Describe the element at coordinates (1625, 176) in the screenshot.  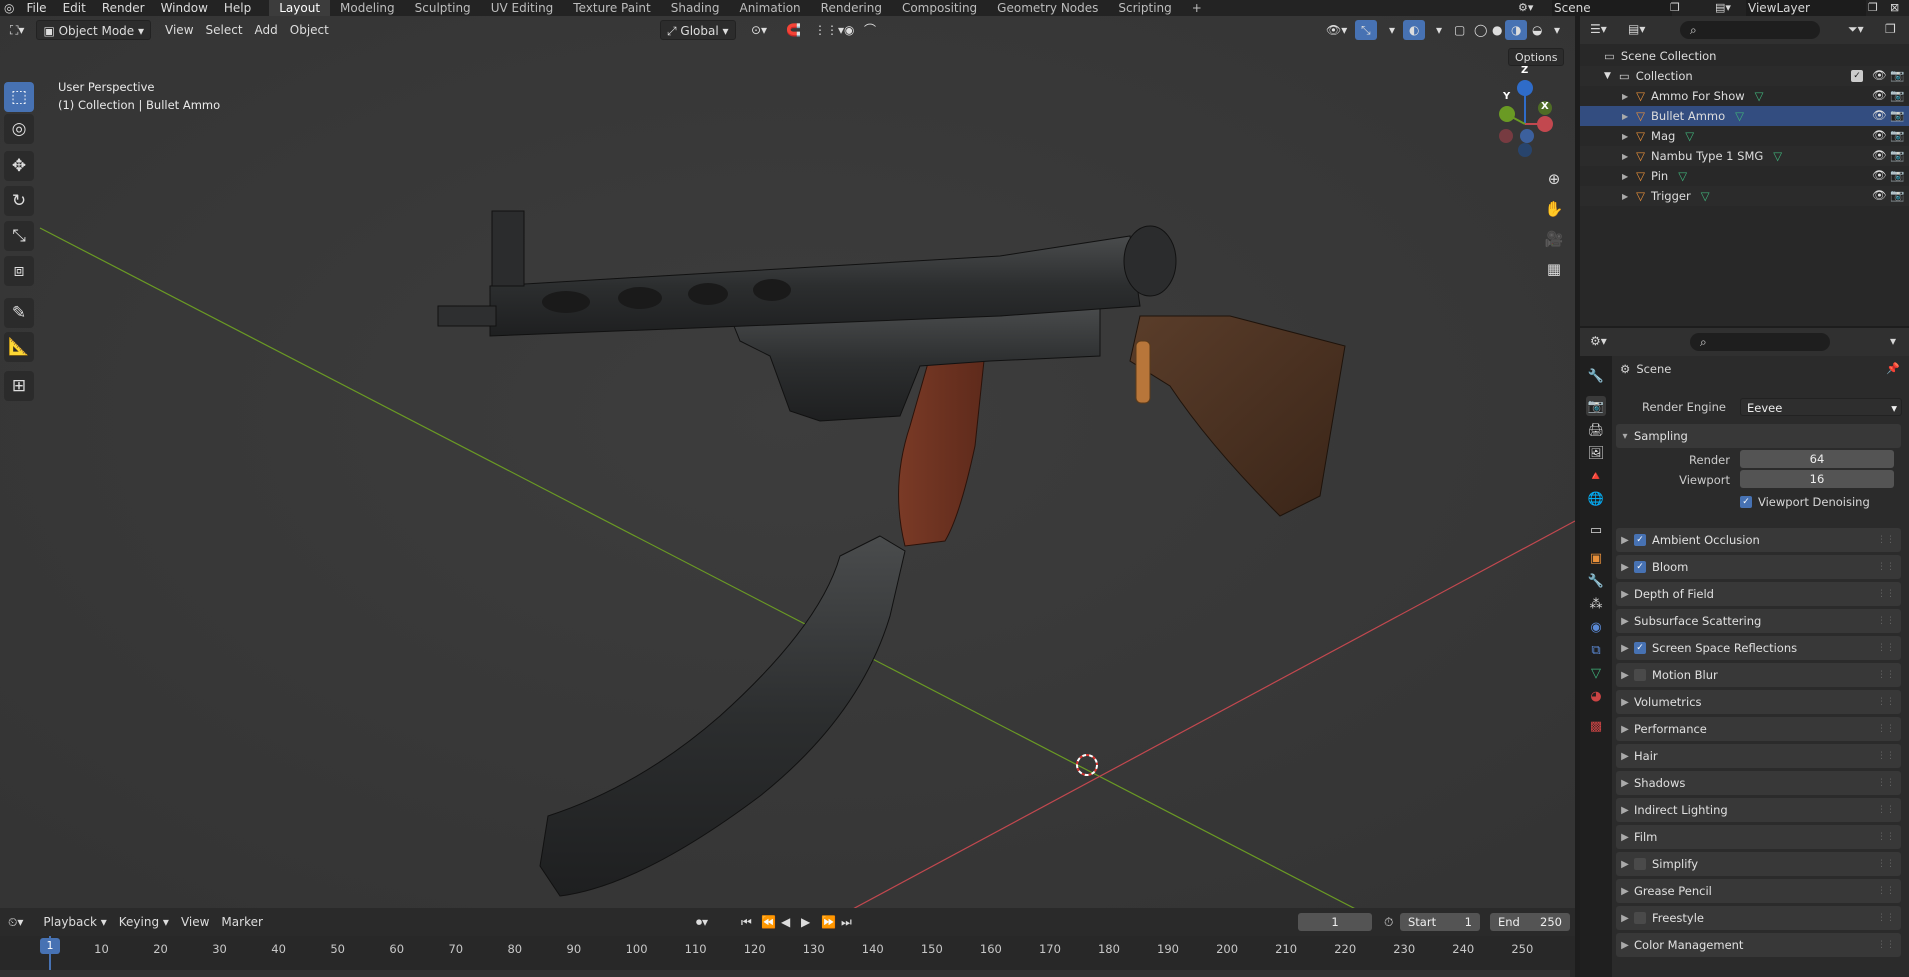
I see `expand-arrow-icon: ▶` at that location.